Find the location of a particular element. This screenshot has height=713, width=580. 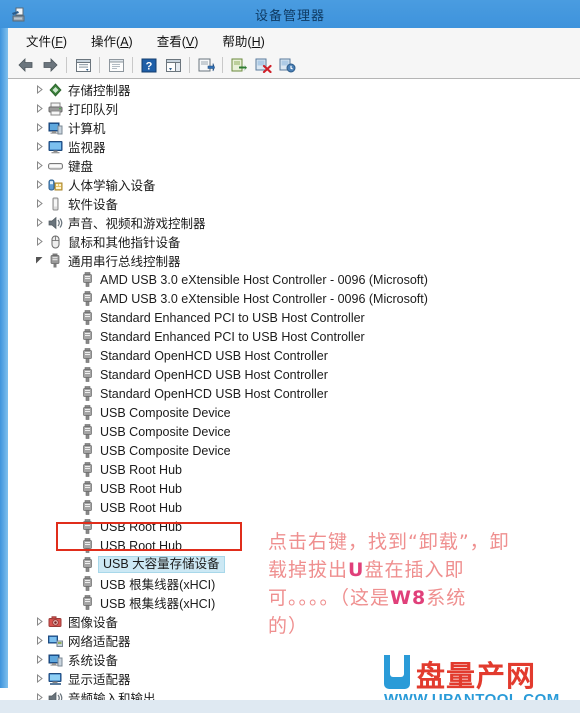

annotation-line-3c: 系统 is located at coordinates (446, 598).